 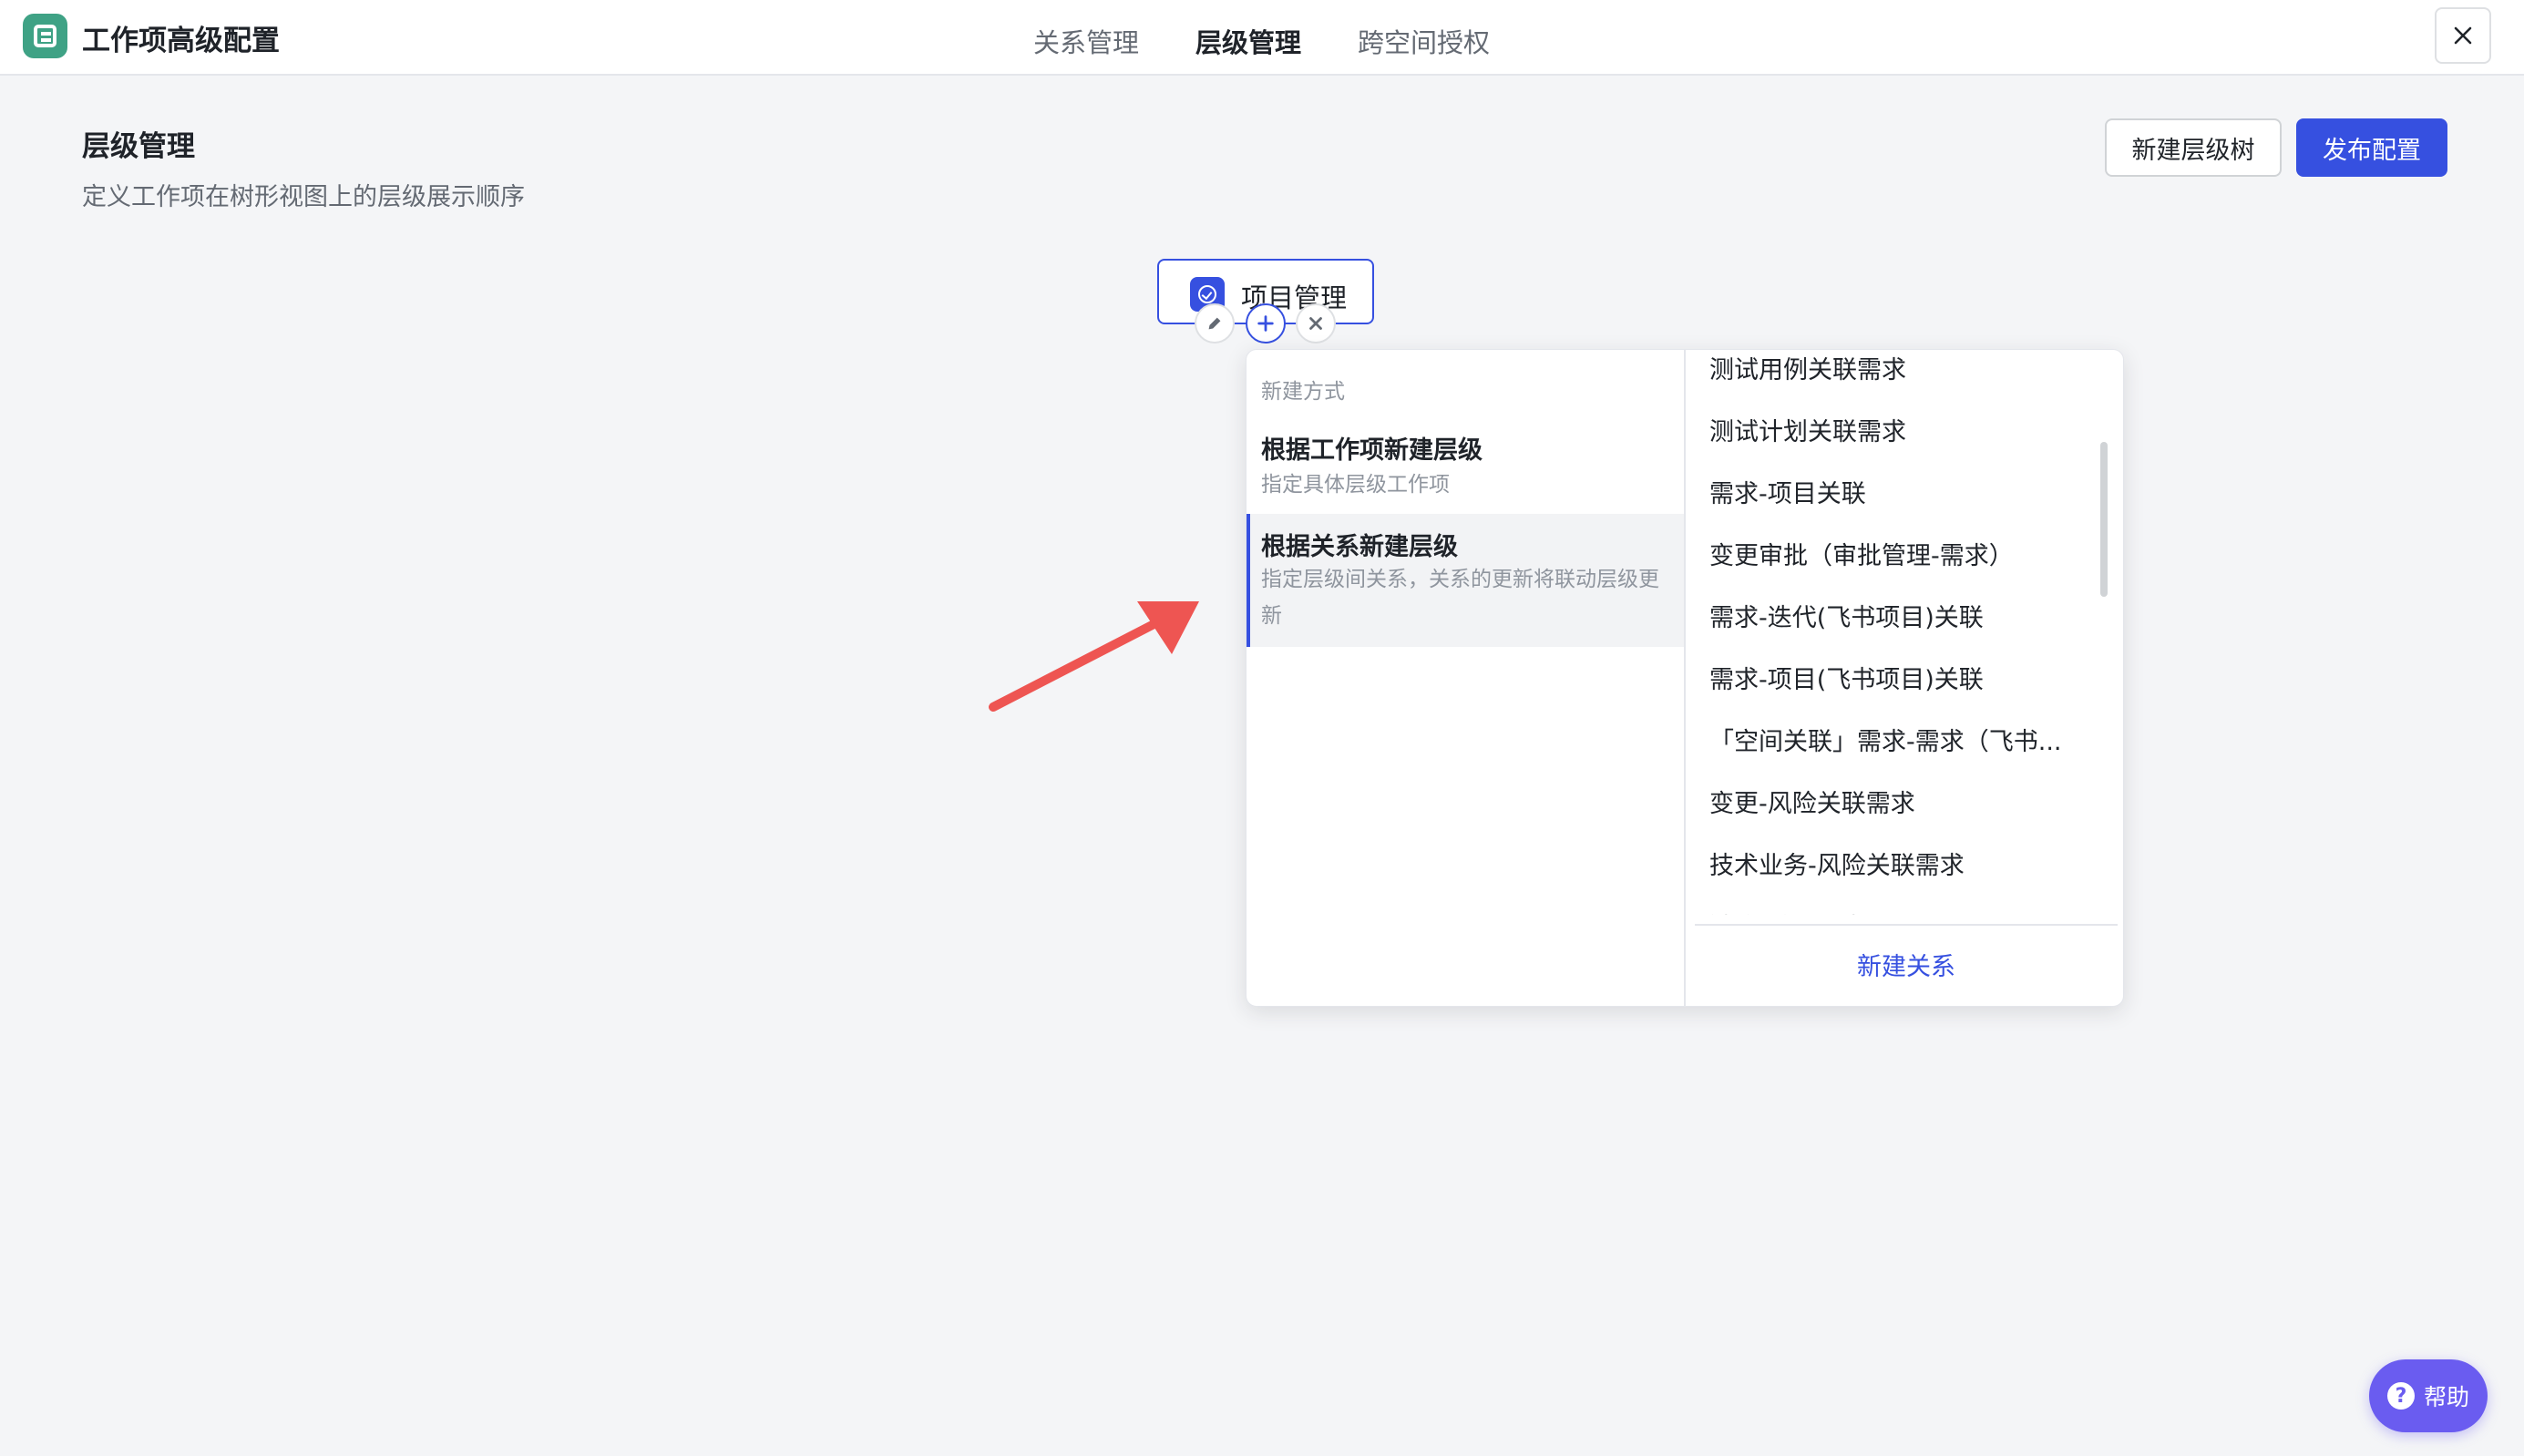 I want to click on app-title: 工作项高级配置, so click(x=181, y=41).